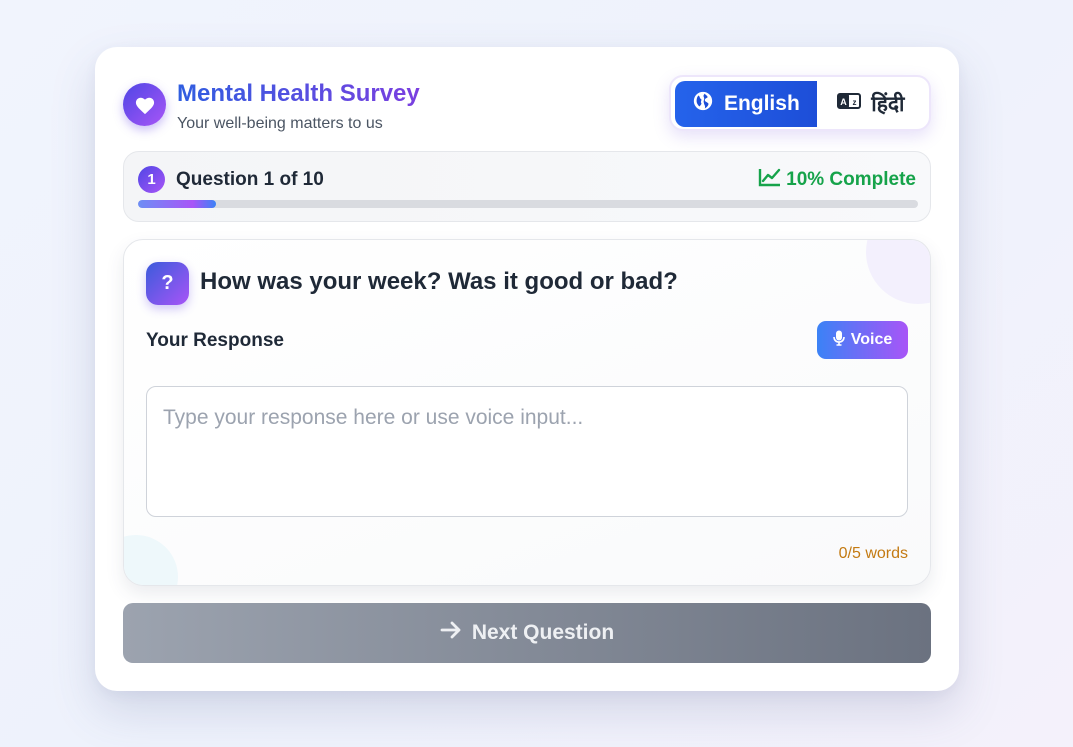 Image resolution: width=1073 pixels, height=747 pixels. What do you see at coordinates (770, 180) in the screenshot?
I see `chart-line-icon` at bounding box center [770, 180].